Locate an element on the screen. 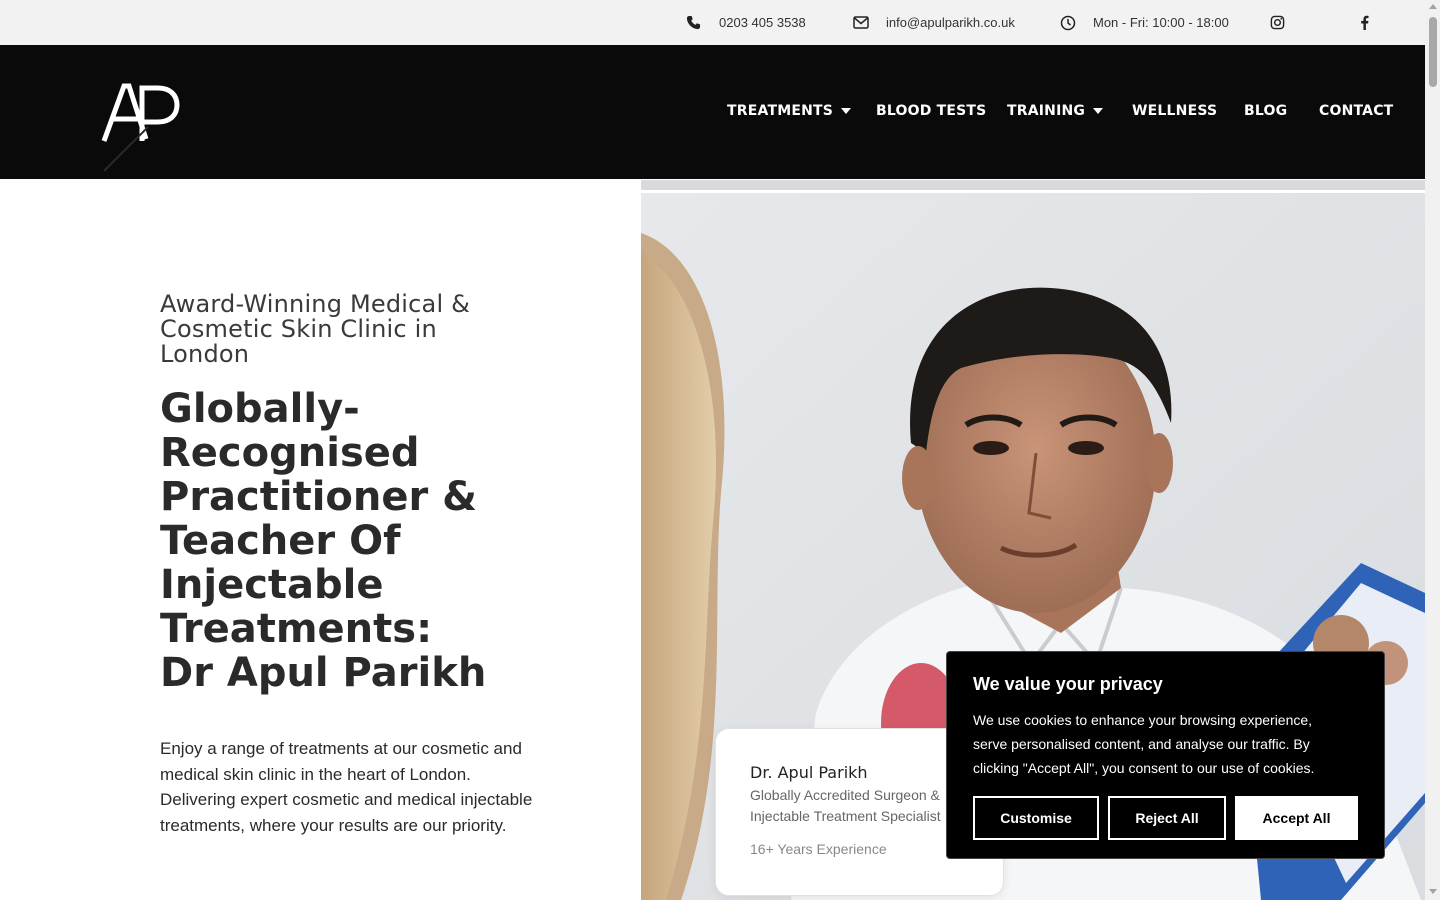 The height and width of the screenshot is (900, 1440). instagram-link is located at coordinates (1277, 22).